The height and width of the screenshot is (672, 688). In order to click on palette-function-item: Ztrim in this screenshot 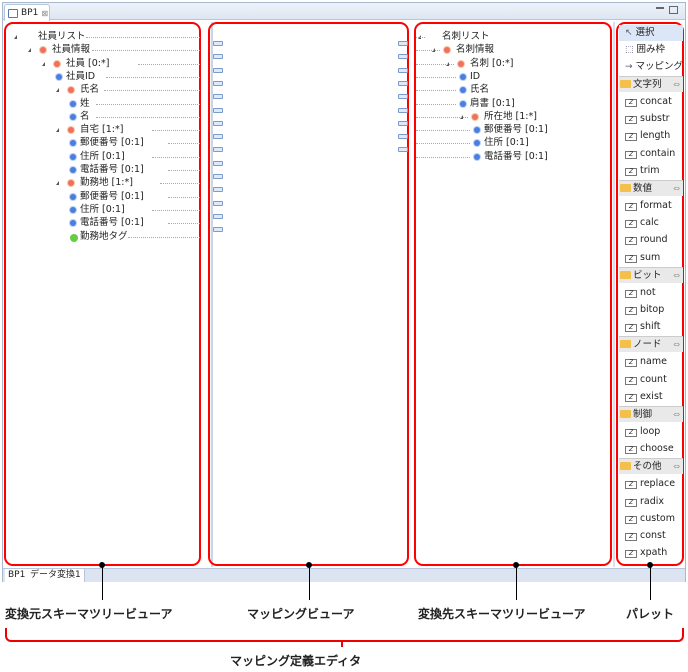, I will do `click(651, 171)`.